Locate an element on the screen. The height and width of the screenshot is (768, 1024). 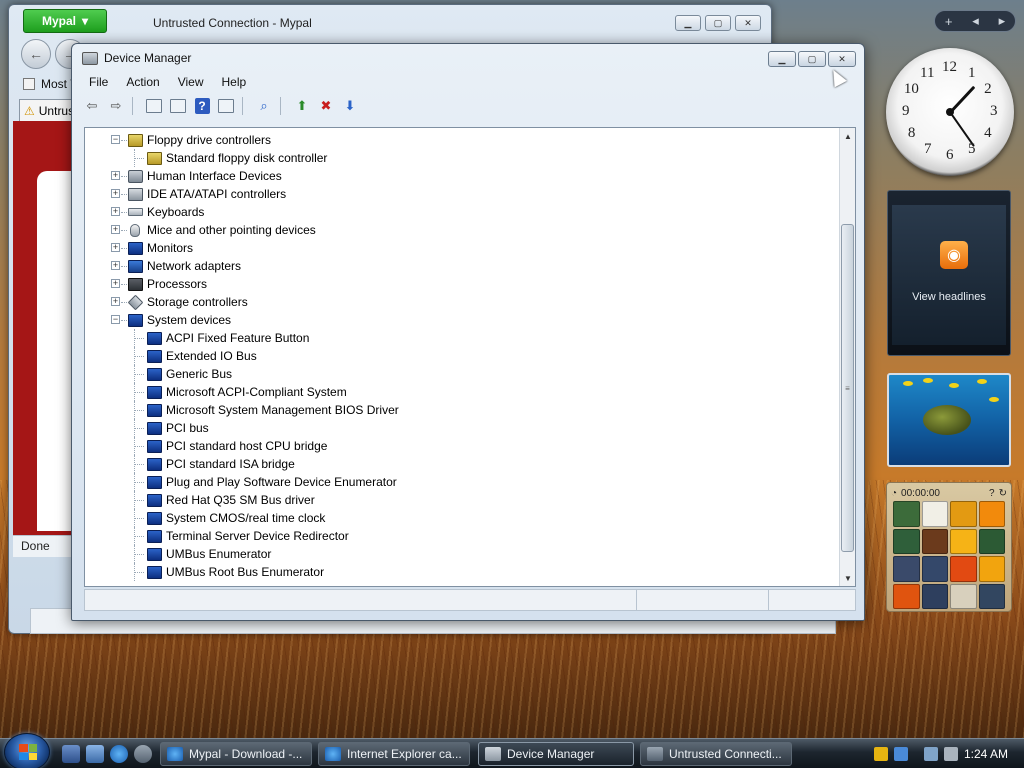
scrollbar-thumb: ≡ is located at coordinates (847, 388).